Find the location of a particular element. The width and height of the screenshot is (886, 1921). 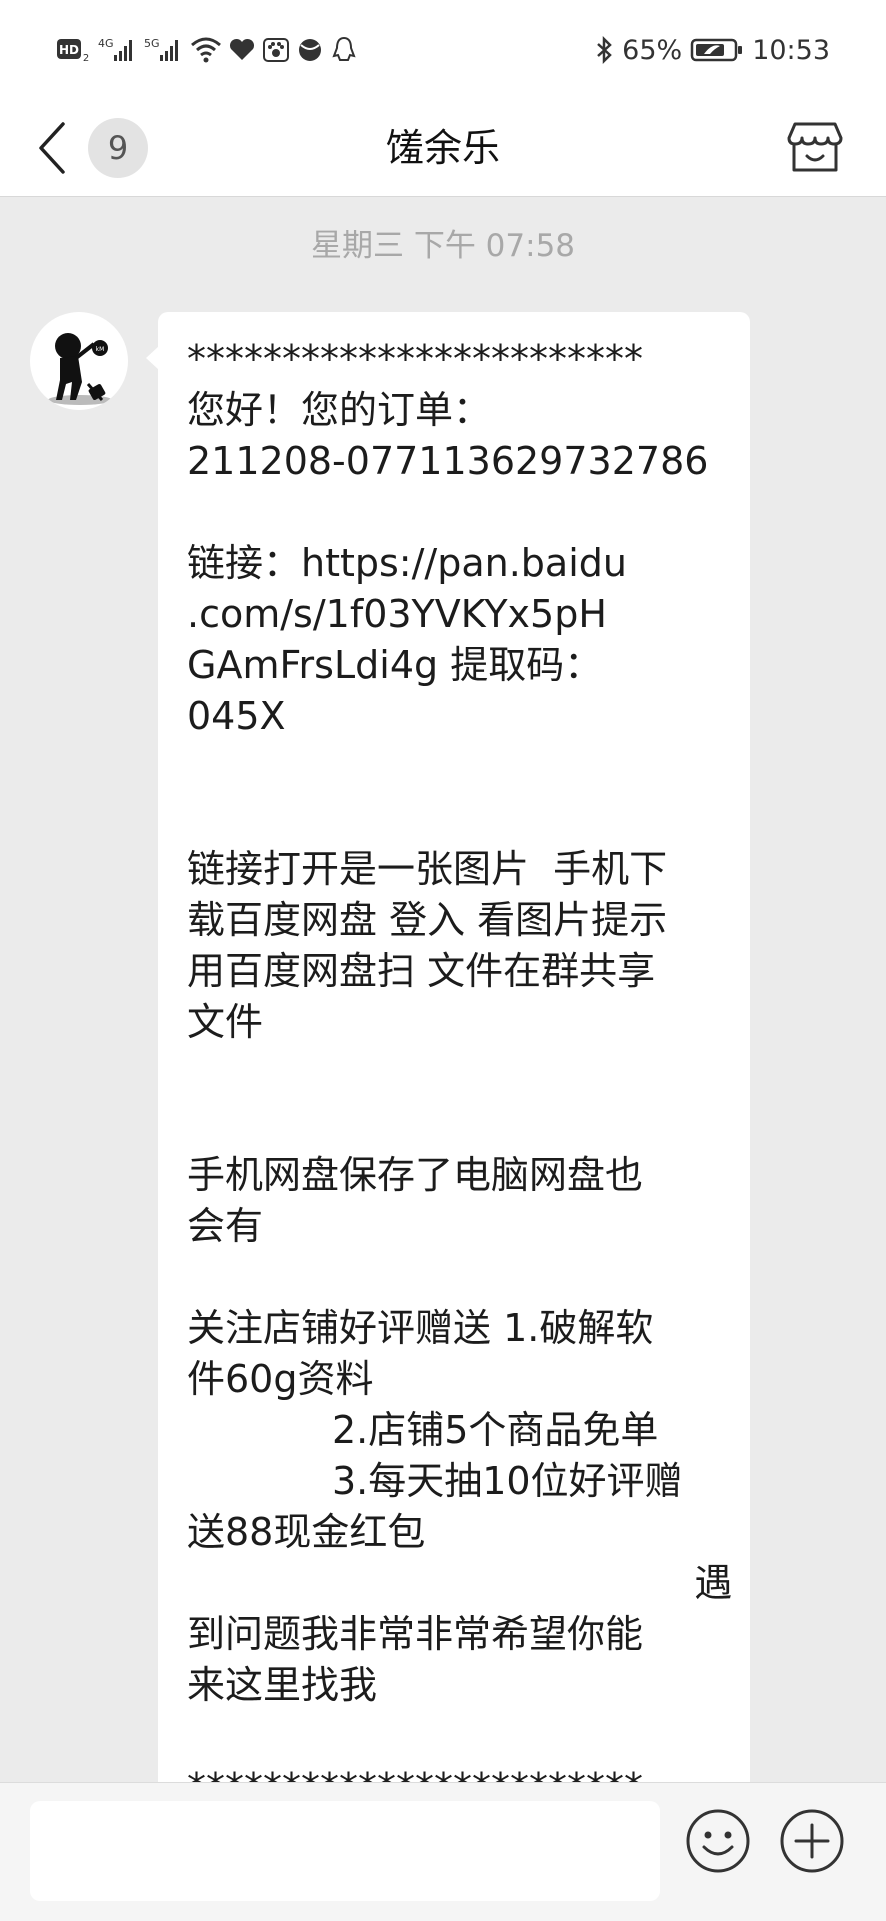

chevron-left-icon is located at coordinates (52, 148).